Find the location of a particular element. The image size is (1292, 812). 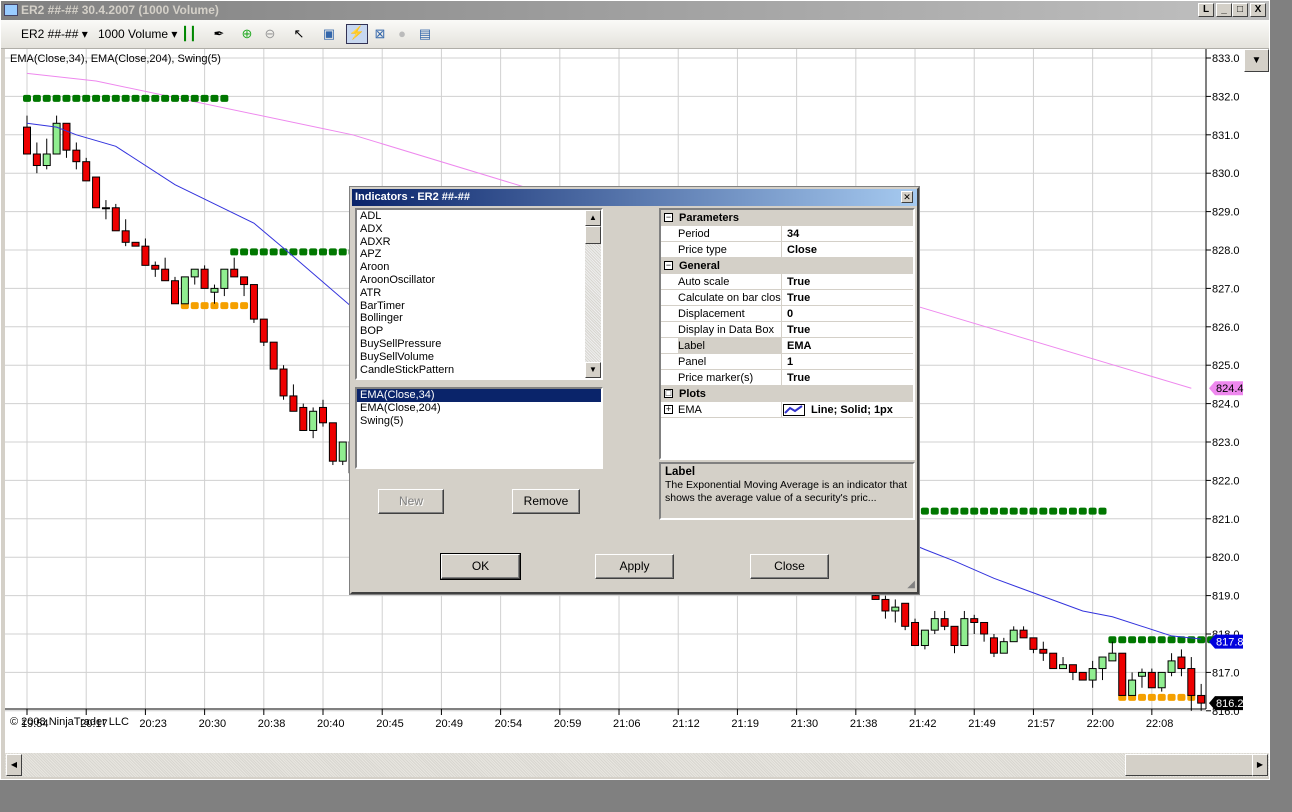

property-value: 1 is located at coordinates (790, 362).